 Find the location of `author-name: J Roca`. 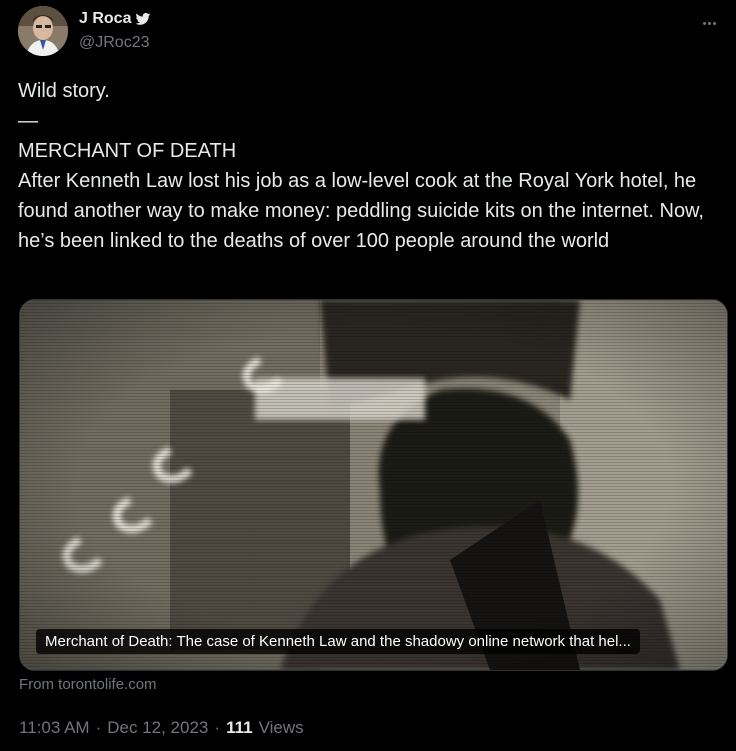

author-name: J Roca is located at coordinates (105, 19).